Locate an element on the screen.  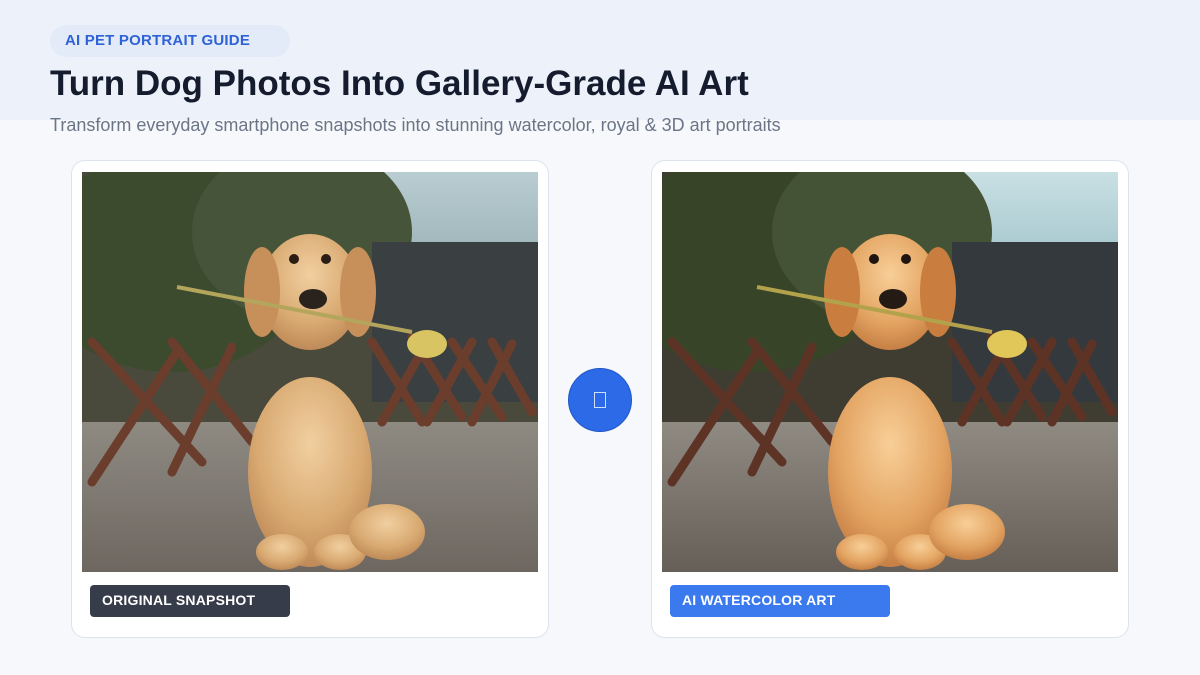
result-label: AI WATERCOLOR ART is located at coordinates (780, 601).